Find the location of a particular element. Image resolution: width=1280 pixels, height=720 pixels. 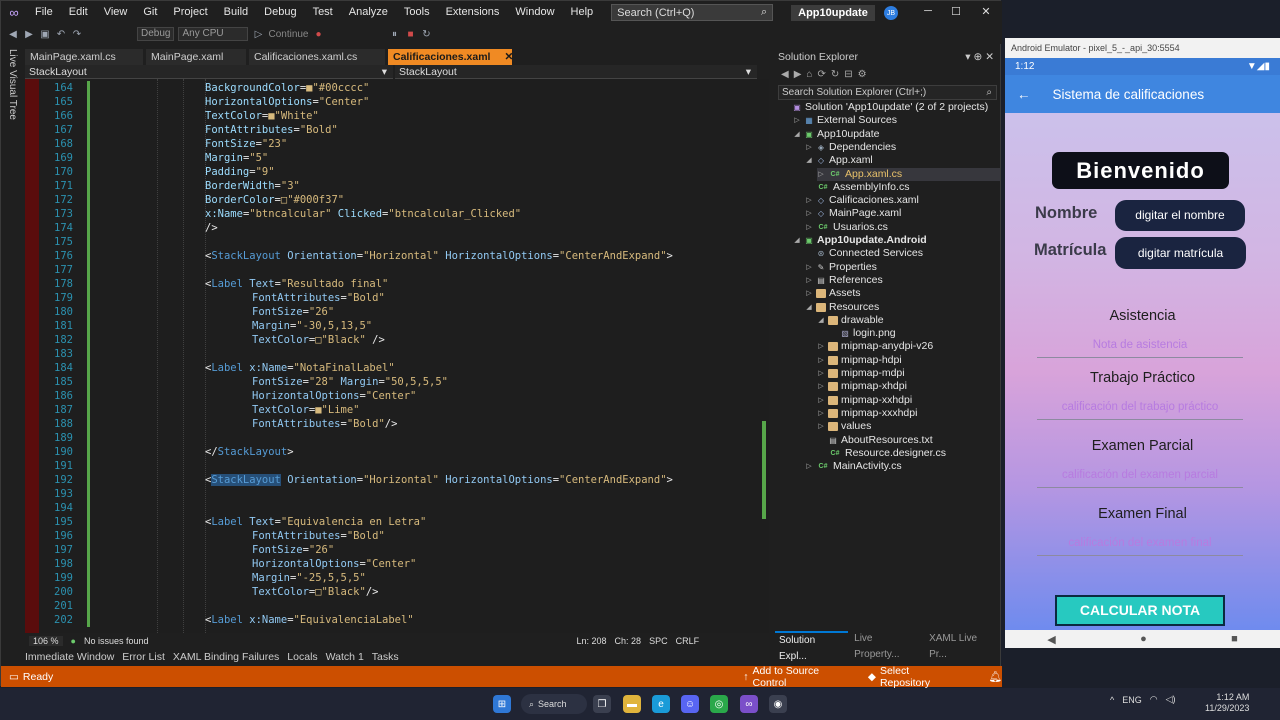

tree-item: C# Resource.designer.cs is located at coordinates (881, 453).